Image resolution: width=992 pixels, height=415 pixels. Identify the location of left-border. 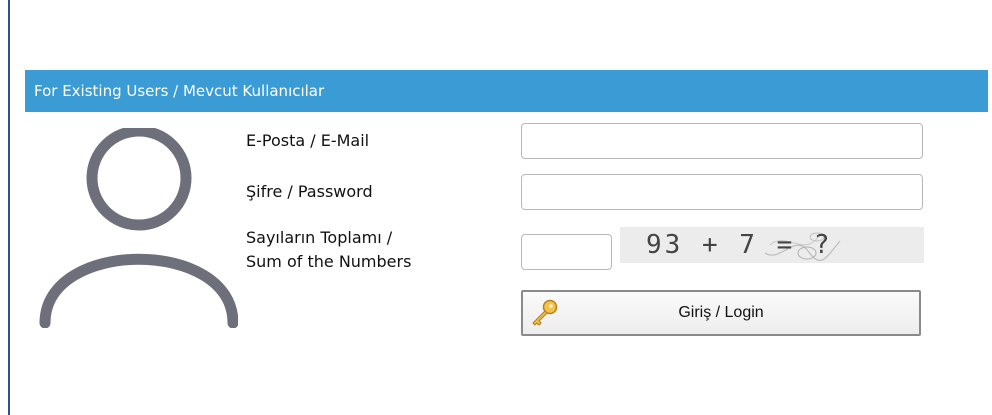
(9, 207).